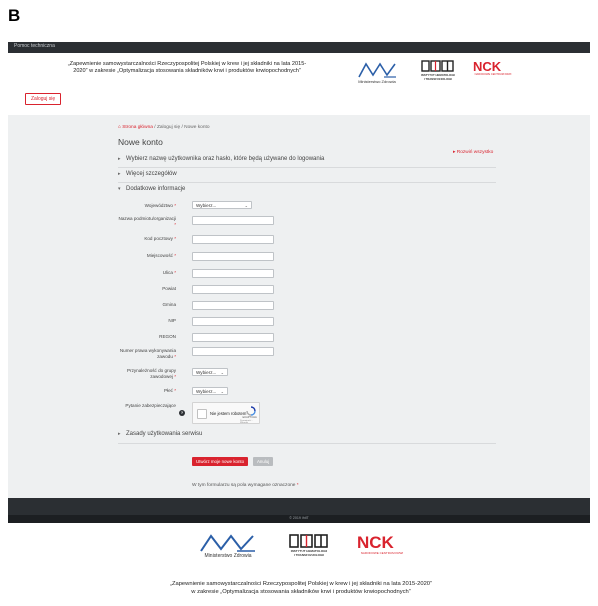 This screenshot has height=606, width=598. Describe the element at coordinates (233, 305) in the screenshot. I see `gmina-input` at that location.